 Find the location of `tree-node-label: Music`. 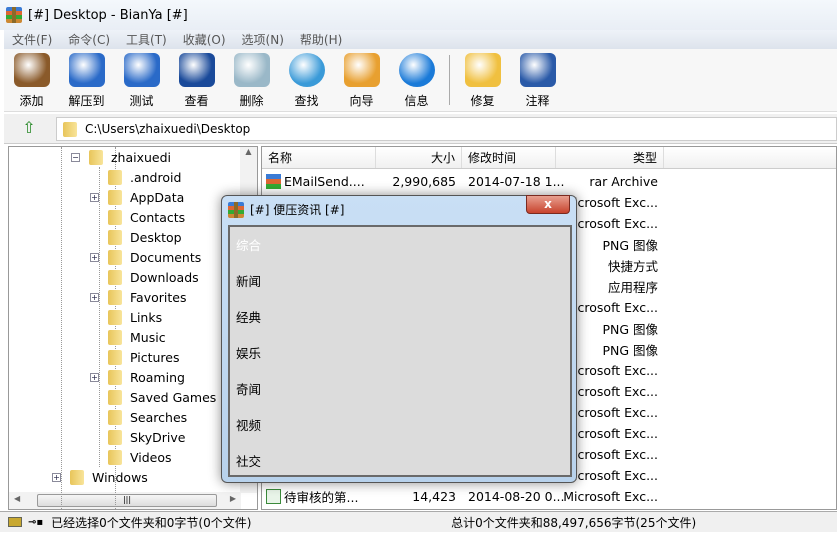

tree-node-label: Music is located at coordinates (148, 337).